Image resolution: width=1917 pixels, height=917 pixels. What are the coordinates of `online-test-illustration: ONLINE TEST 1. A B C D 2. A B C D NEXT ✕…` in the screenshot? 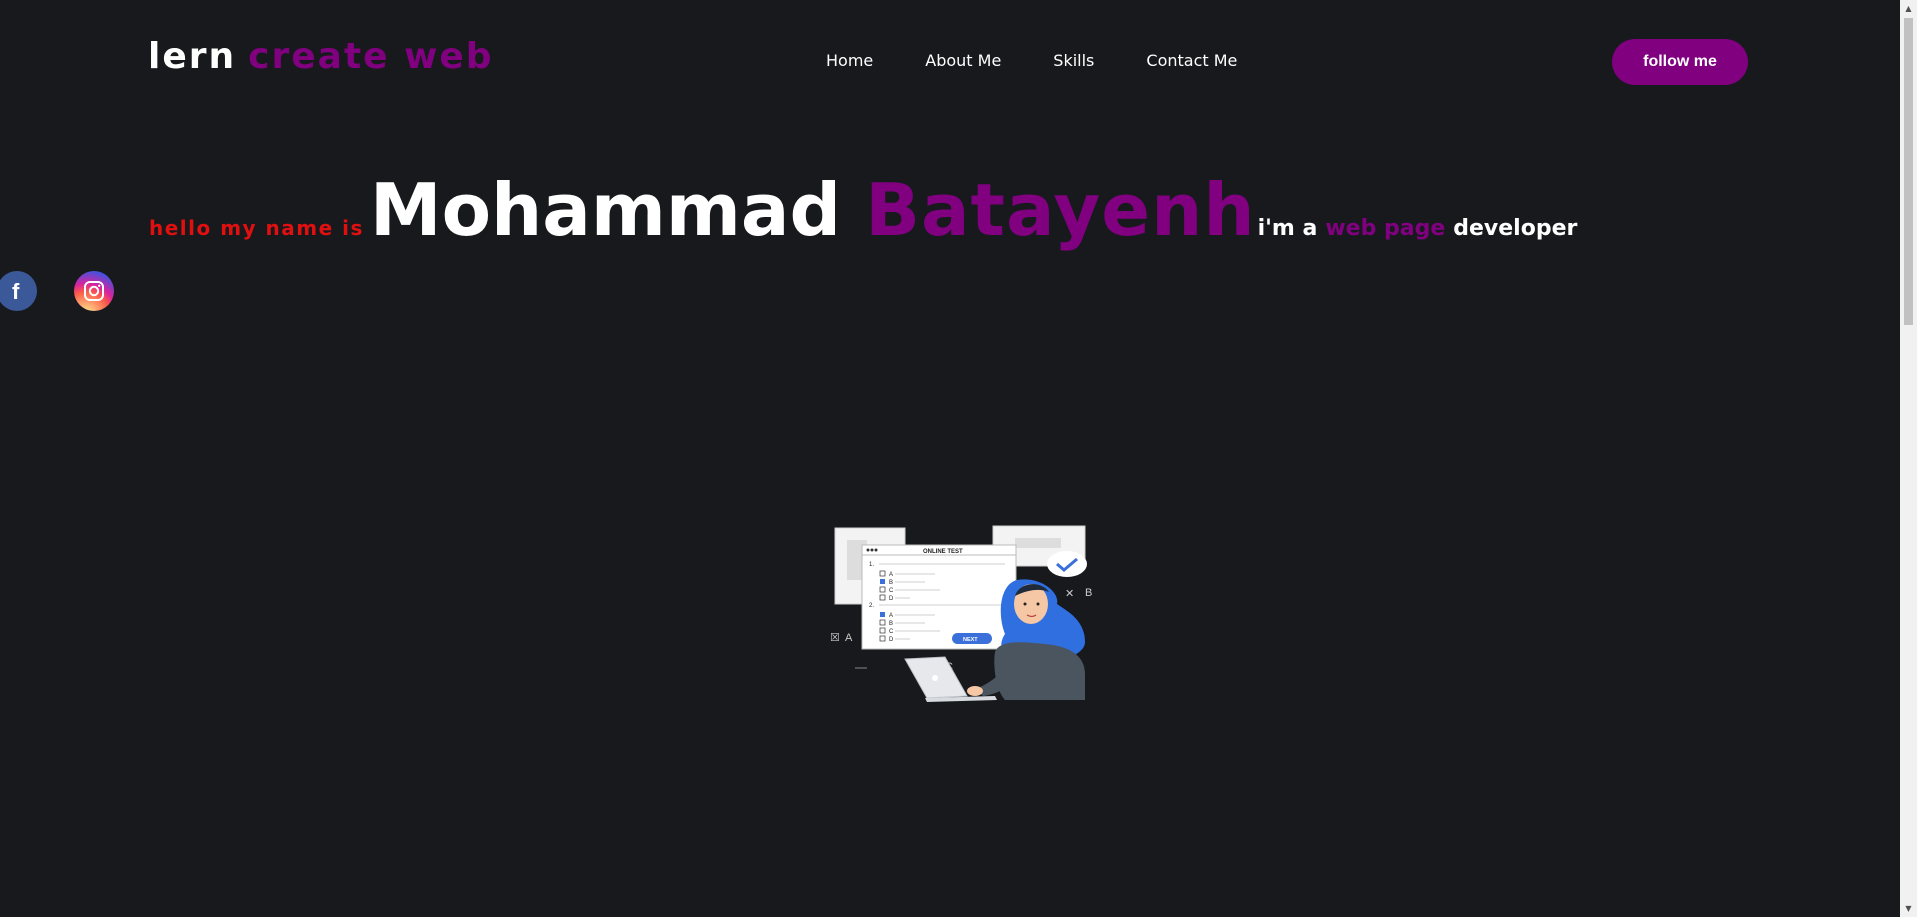 It's located at (945, 614).